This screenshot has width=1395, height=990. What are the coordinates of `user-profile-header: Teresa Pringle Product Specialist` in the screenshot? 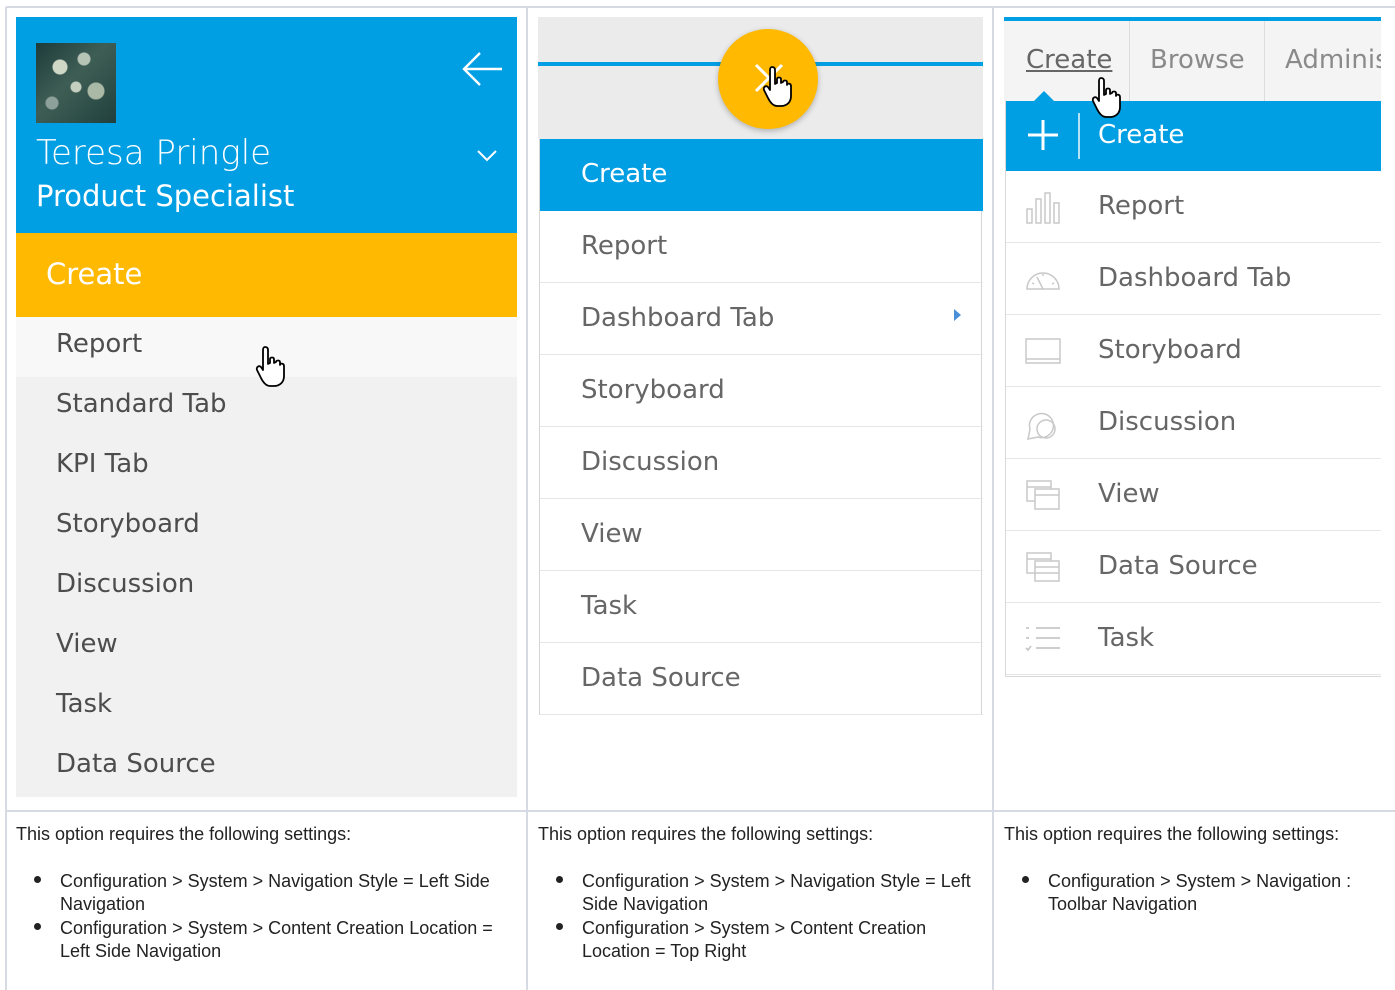 It's located at (266, 125).